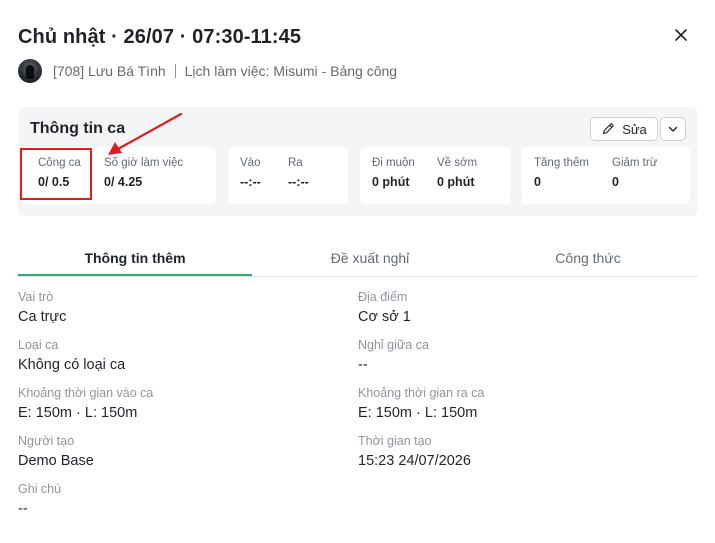  I want to click on adjustment-card: Tăng thêm 0 Giảm trừ 0, so click(606, 175).